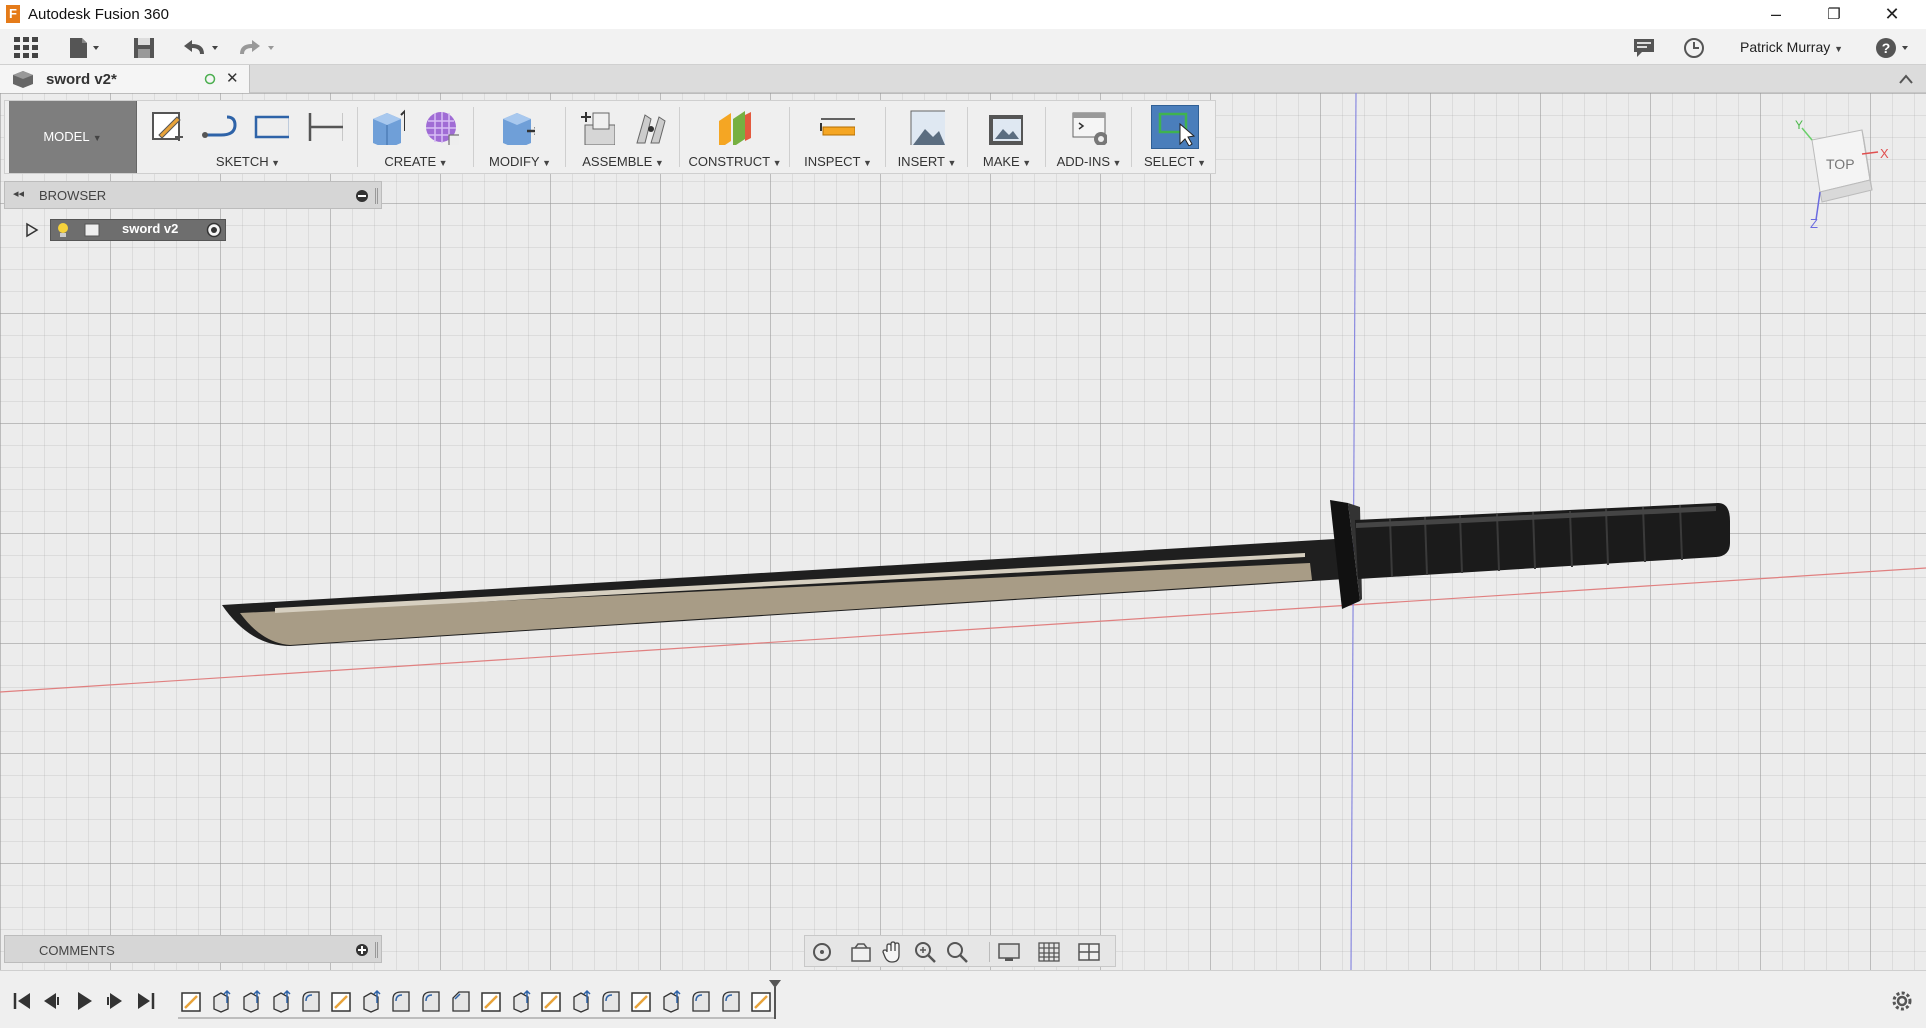 The width and height of the screenshot is (1926, 1028). Describe the element at coordinates (1089, 952) in the screenshot. I see `viewports-icon` at that location.